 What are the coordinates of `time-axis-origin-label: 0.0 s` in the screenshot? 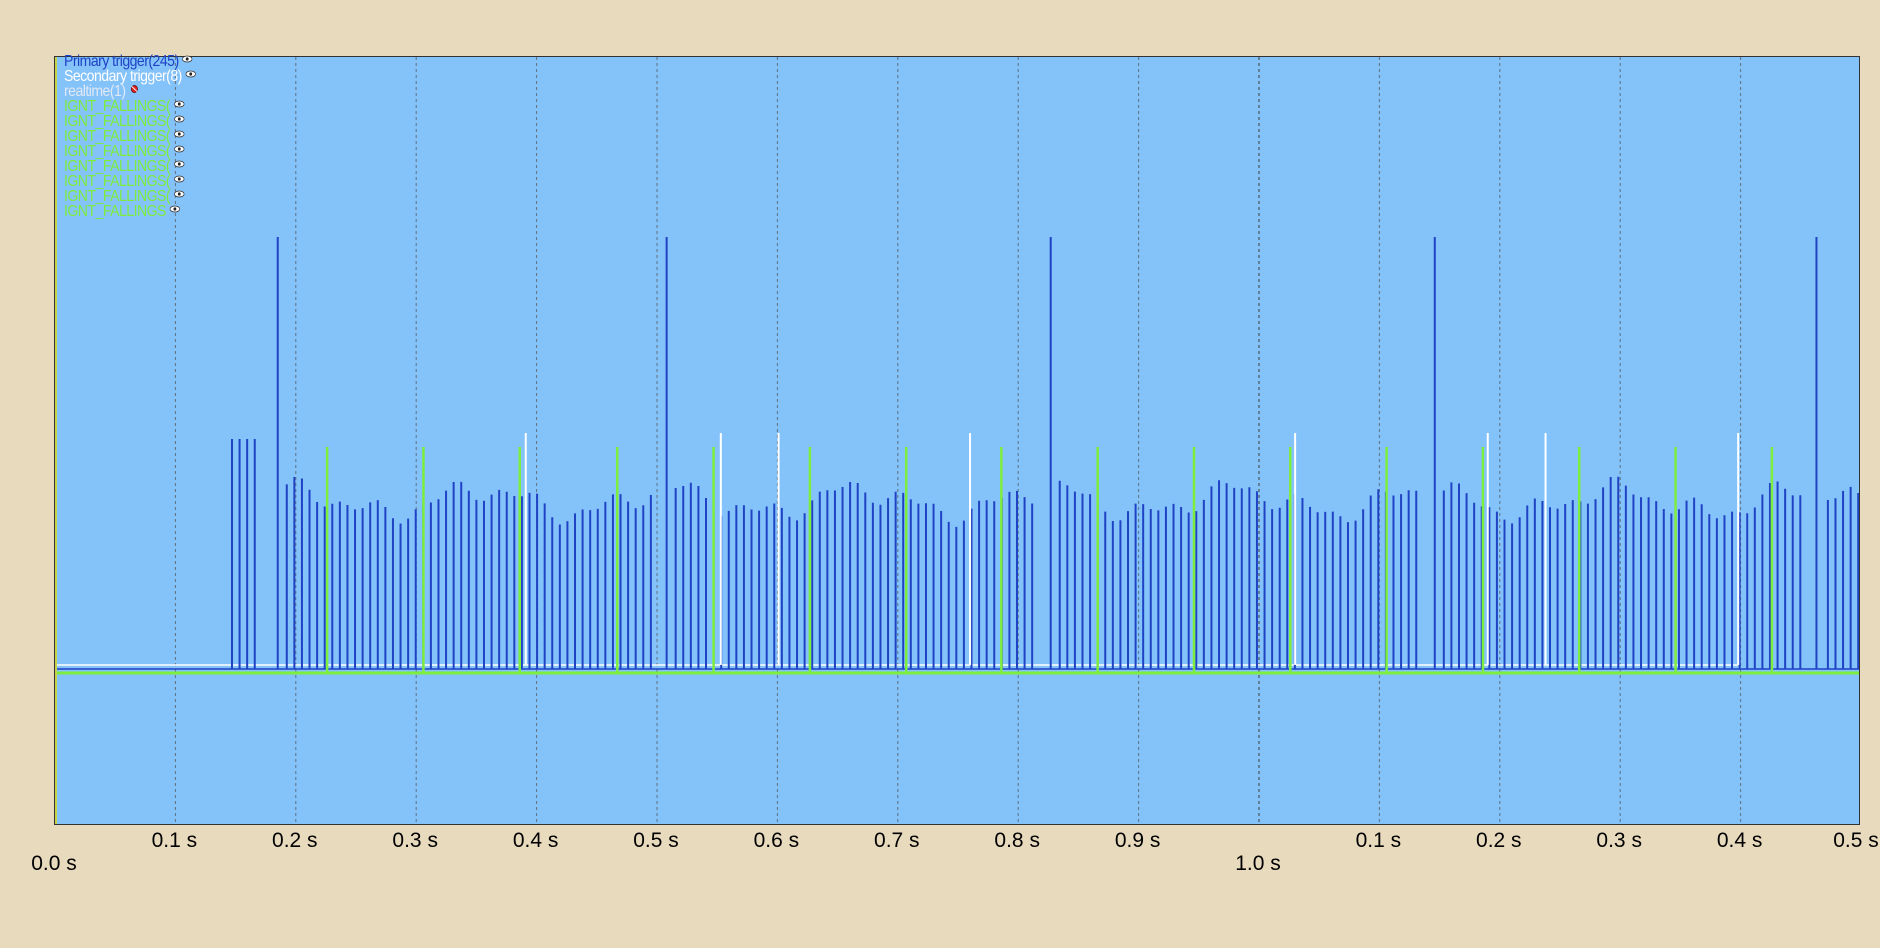 It's located at (54, 863).